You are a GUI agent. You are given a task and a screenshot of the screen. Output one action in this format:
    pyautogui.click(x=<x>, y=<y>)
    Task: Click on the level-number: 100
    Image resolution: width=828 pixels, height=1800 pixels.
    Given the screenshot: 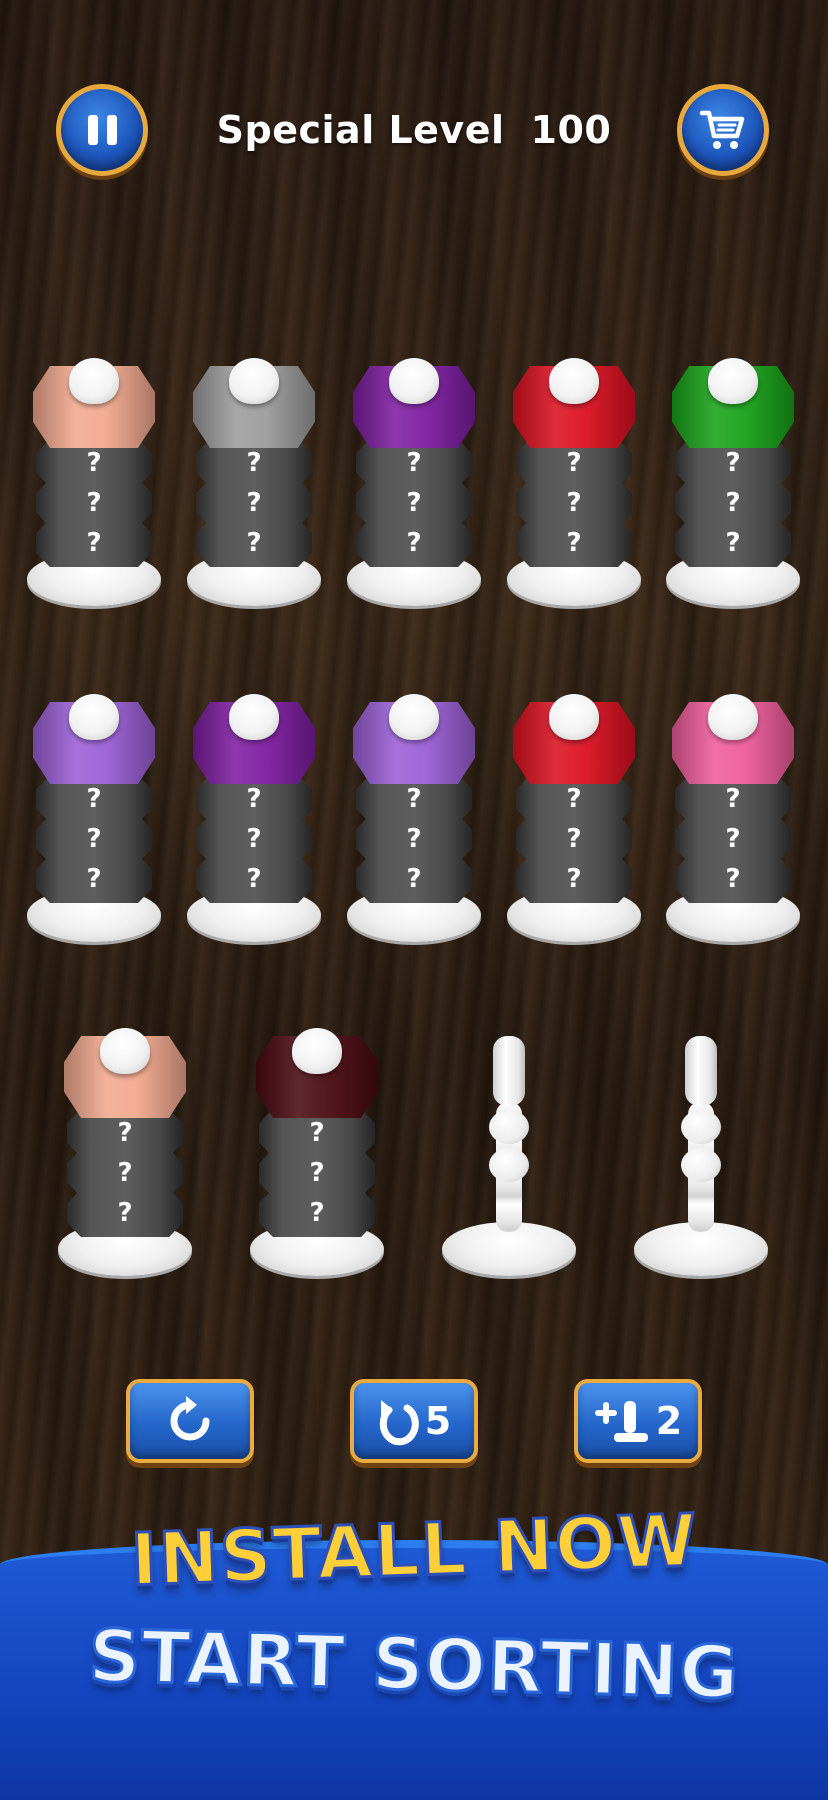 What is the action you would take?
    pyautogui.click(x=571, y=130)
    